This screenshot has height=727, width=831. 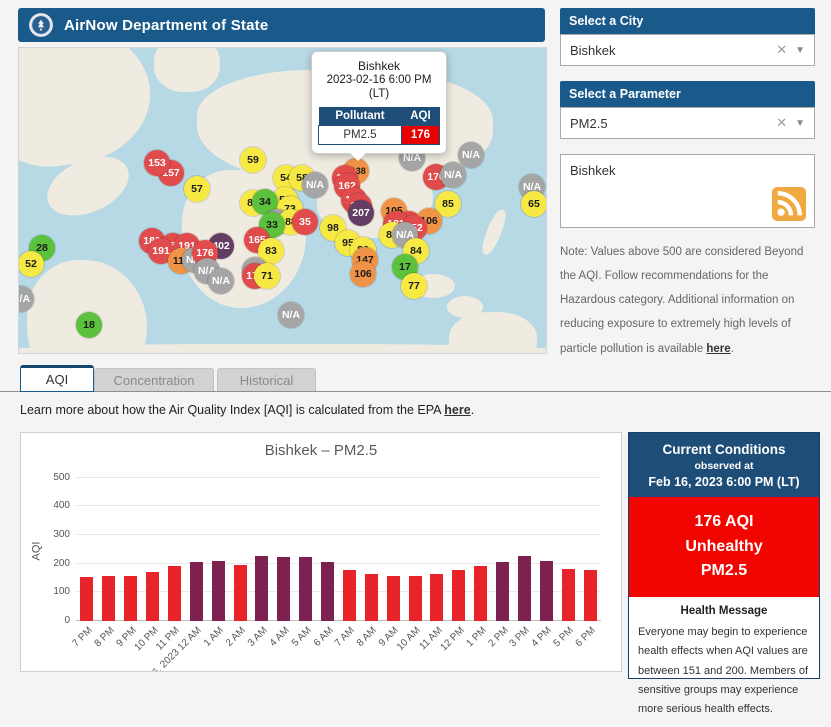 What do you see at coordinates (724, 465) in the screenshot?
I see `observed-at-label: observed at` at bounding box center [724, 465].